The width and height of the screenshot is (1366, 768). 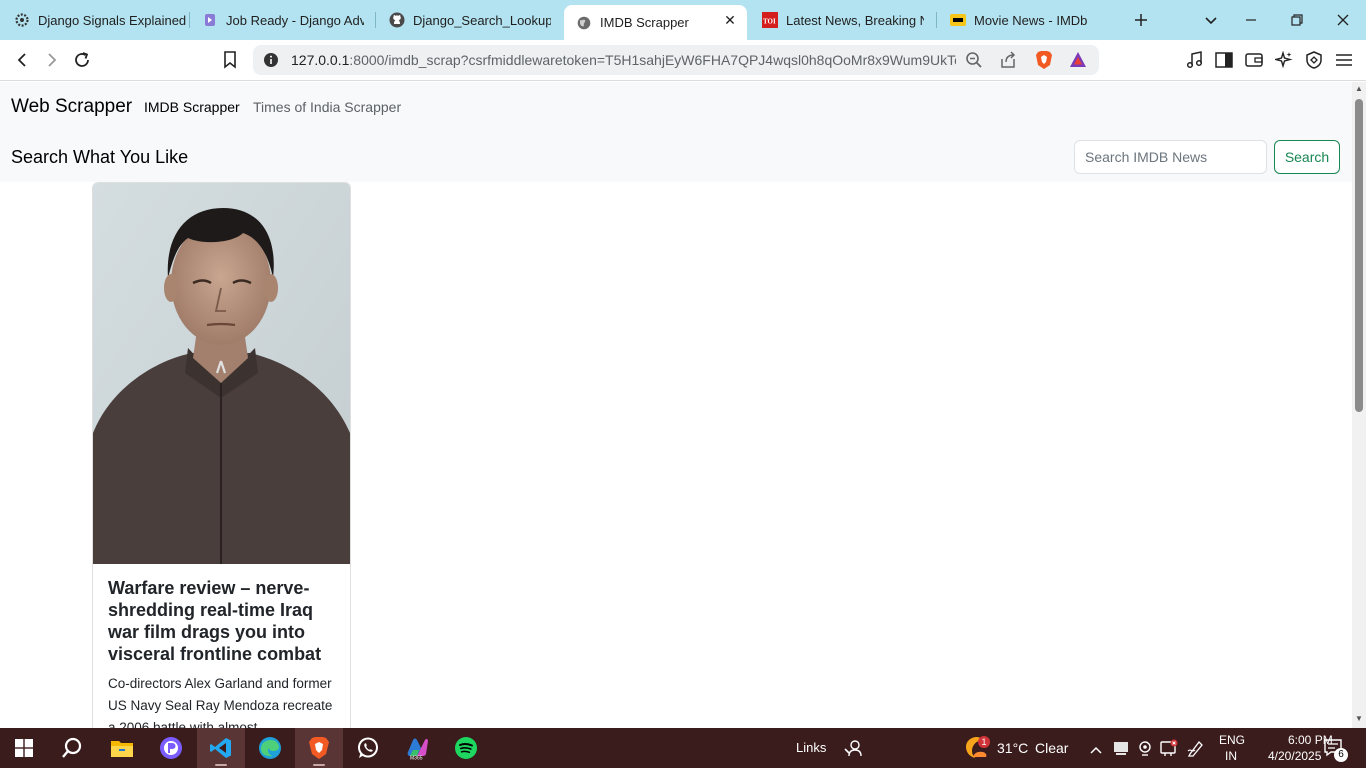 I want to click on brave-taskbar-button, so click(x=319, y=748).